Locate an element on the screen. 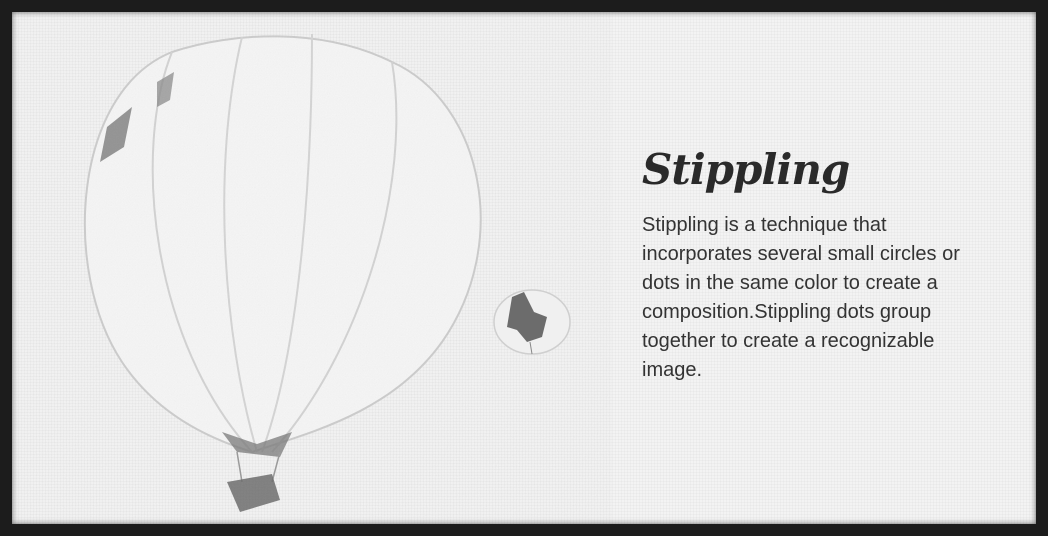 The width and height of the screenshot is (1048, 536). slide-title: Stippling is located at coordinates (746, 169).